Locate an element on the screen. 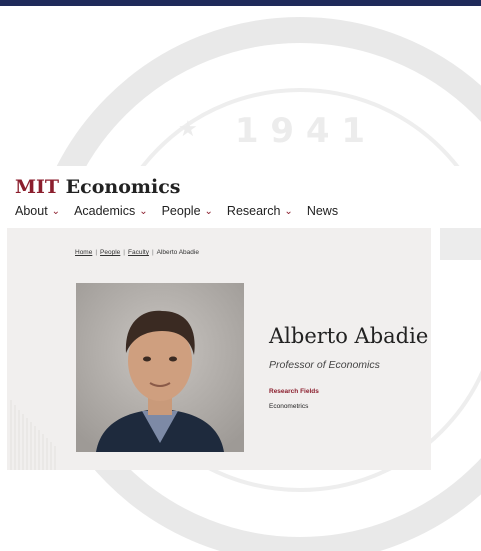 The width and height of the screenshot is (481, 551). breadcrumb: Home | People | Faculty | Alberto Abadie is located at coordinates (137, 252).